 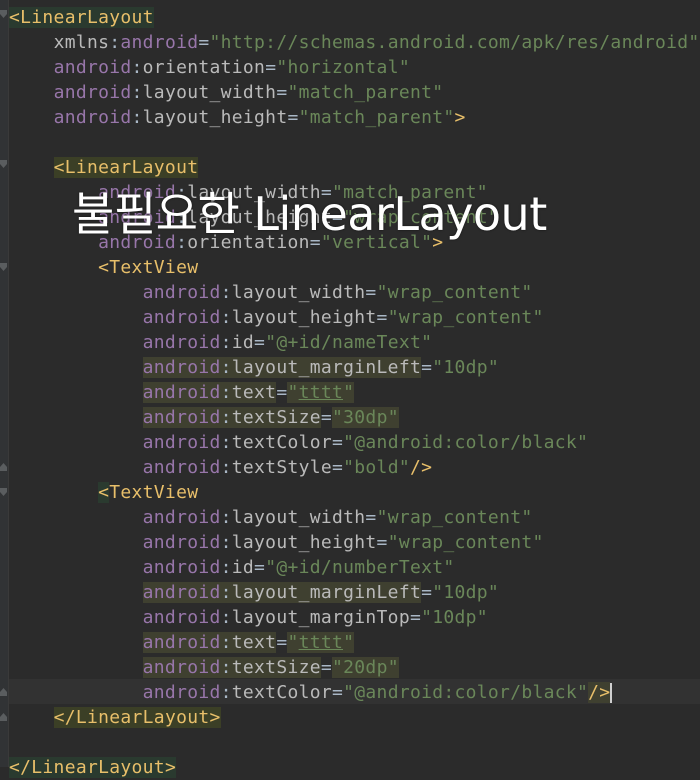 I want to click on code-token: "@+id/numberText", so click(x=360, y=567).